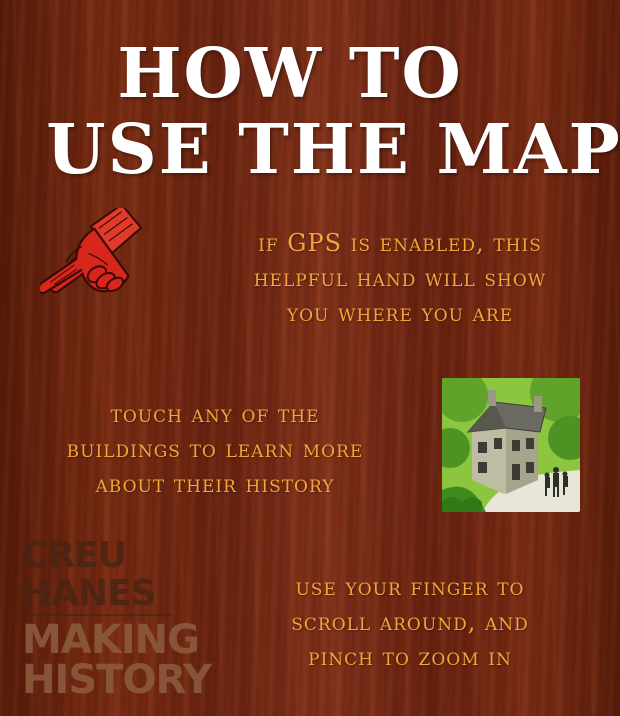 The image size is (620, 716). What do you see at coordinates (333, 150) in the screenshot?
I see `title-line-2: USE THE MAP` at bounding box center [333, 150].